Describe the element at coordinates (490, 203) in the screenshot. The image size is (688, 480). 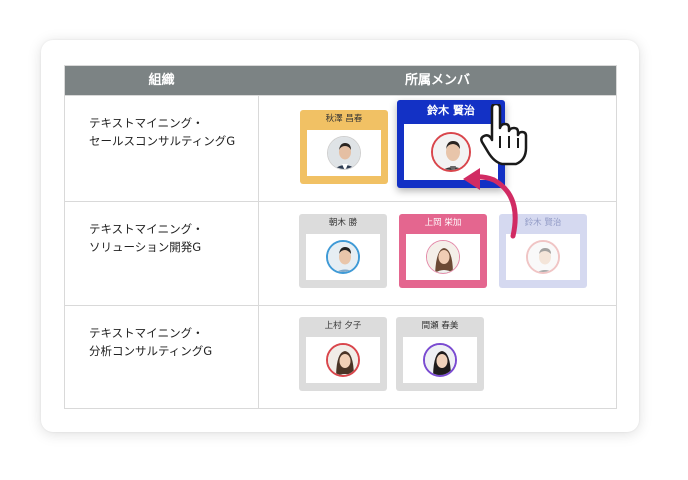
I see `curved-arrow-icon` at that location.